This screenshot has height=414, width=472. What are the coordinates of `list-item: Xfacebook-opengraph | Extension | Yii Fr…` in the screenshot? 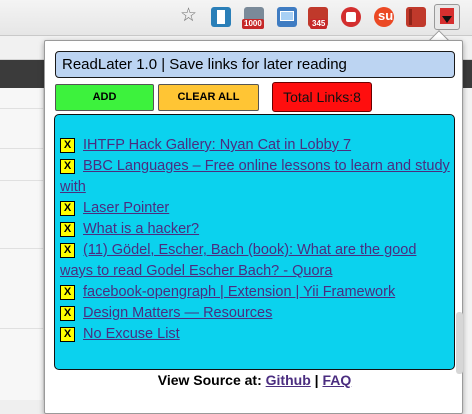 It's located at (255, 292).